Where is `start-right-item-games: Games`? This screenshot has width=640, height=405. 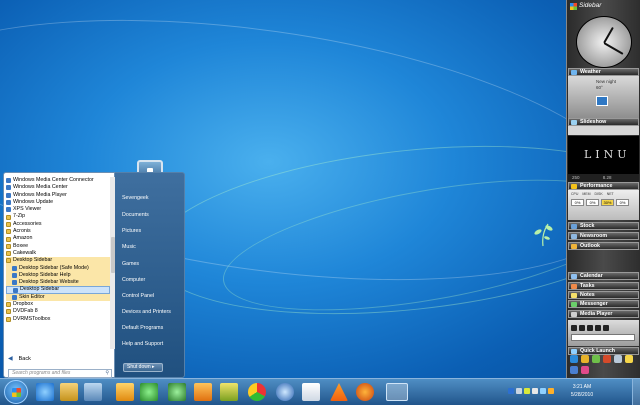 start-right-item-games: Games is located at coordinates (130, 264).